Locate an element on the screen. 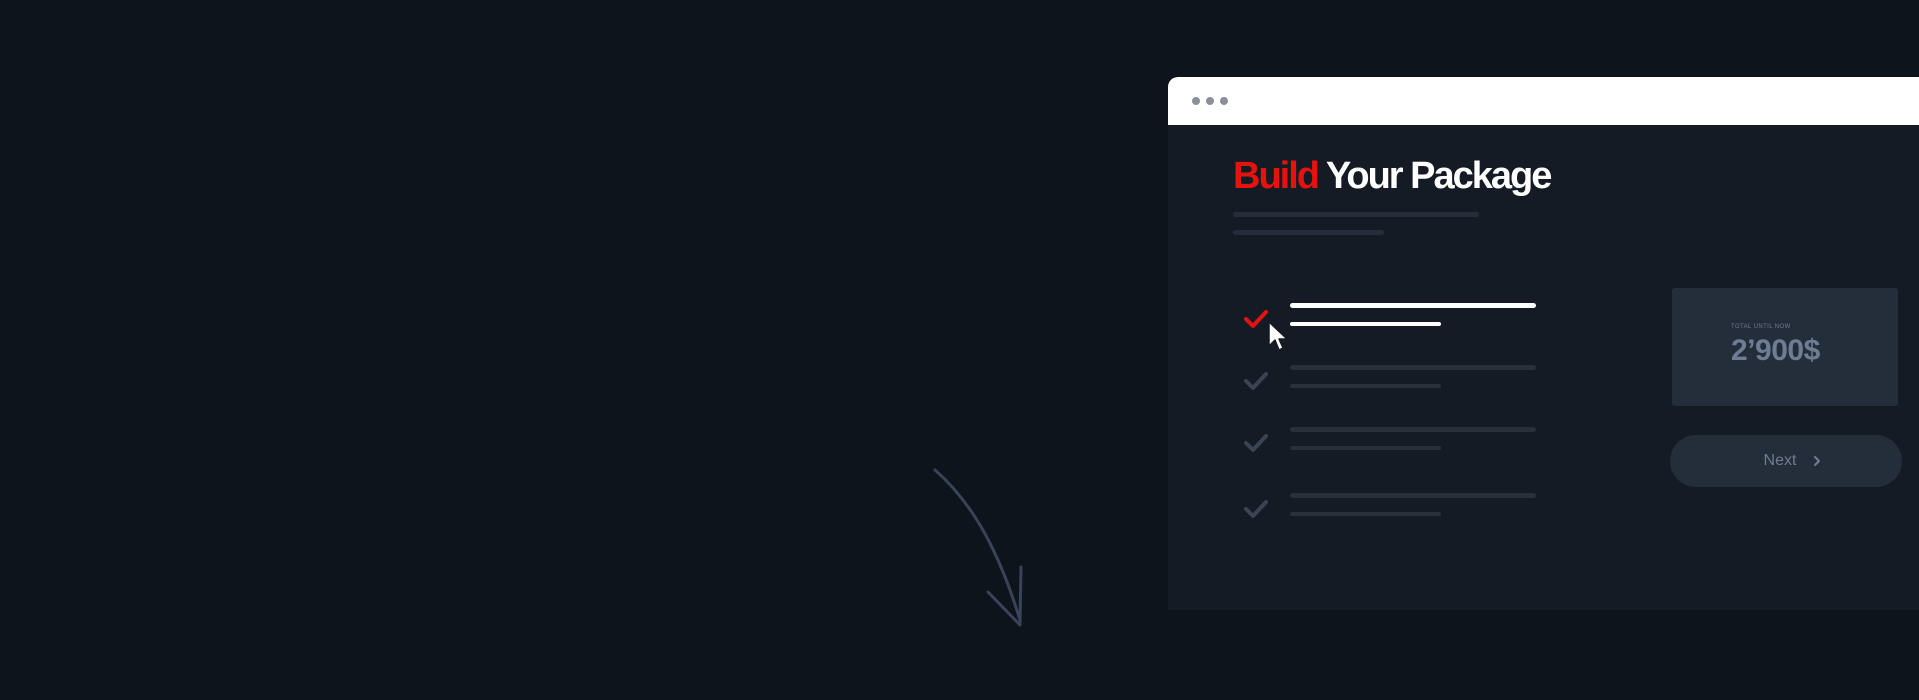 The image size is (1919, 700). page-title: Build Your Package is located at coordinates (1393, 176).